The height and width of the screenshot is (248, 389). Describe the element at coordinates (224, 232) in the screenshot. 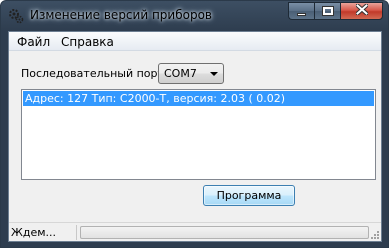

I see `progress-bar` at that location.